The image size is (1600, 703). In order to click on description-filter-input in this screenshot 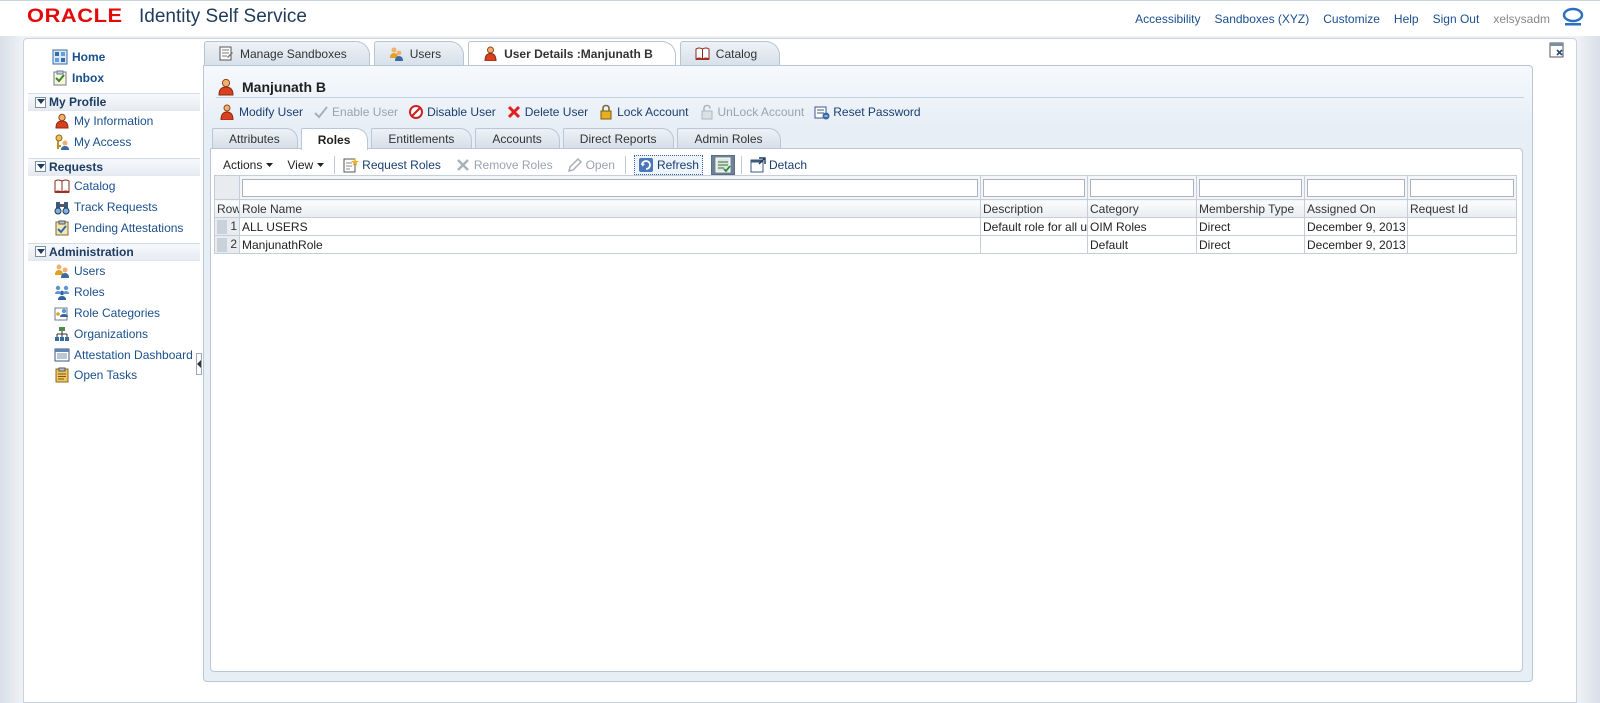, I will do `click(1034, 187)`.